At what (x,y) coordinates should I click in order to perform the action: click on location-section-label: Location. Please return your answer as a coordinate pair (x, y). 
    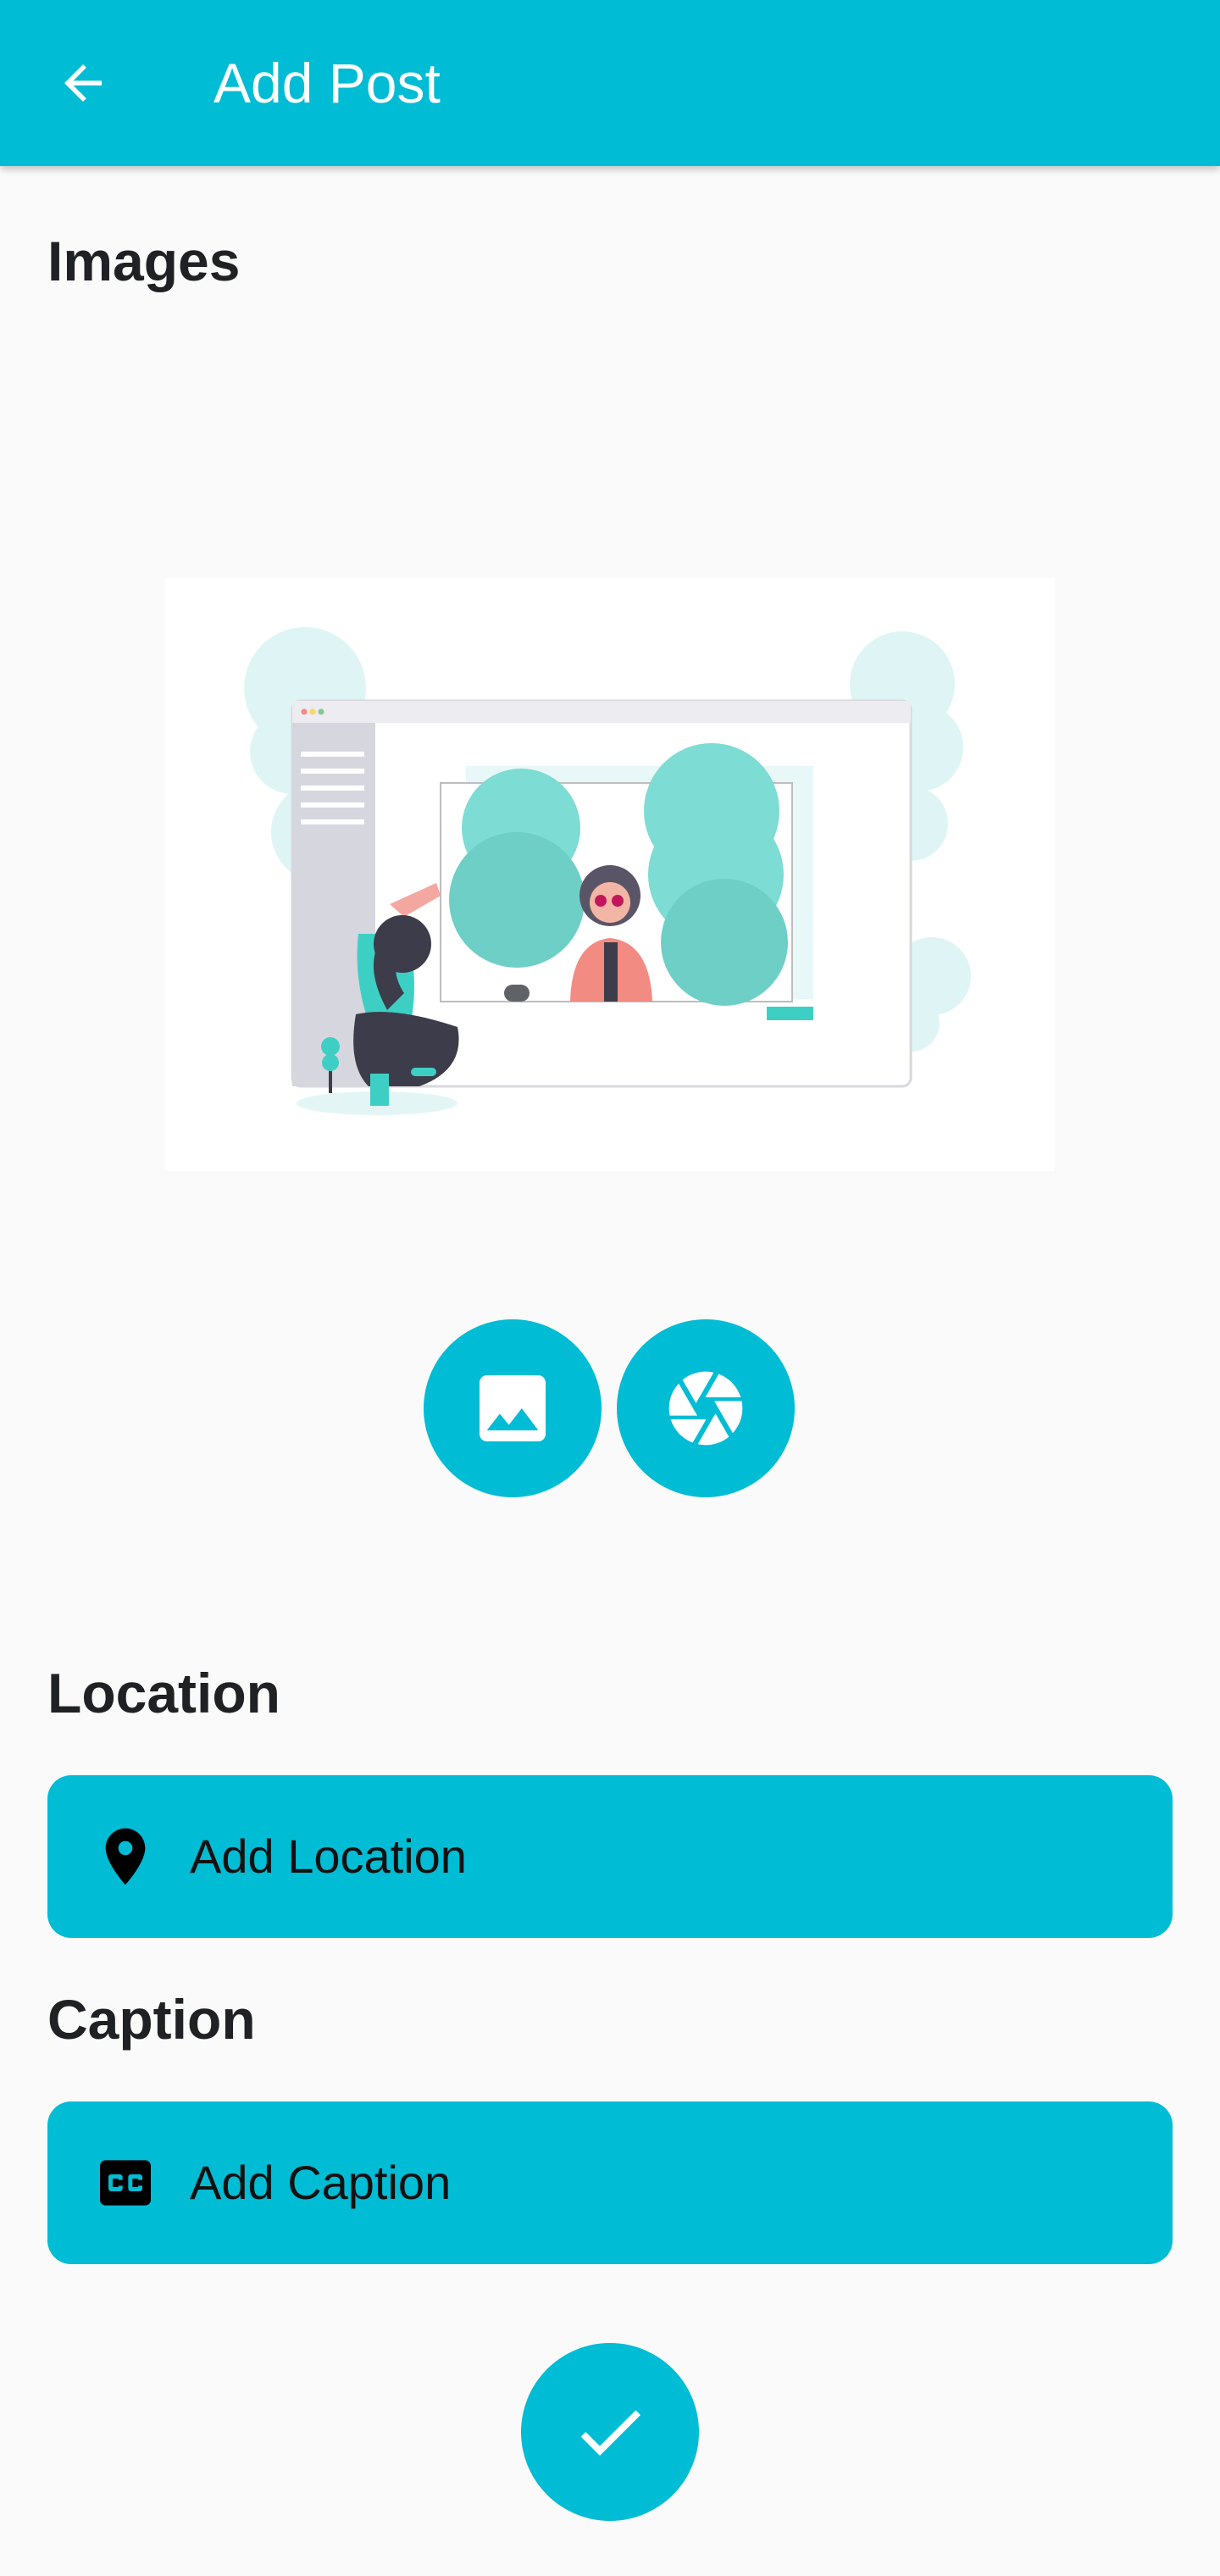
    Looking at the image, I should click on (163, 1693).